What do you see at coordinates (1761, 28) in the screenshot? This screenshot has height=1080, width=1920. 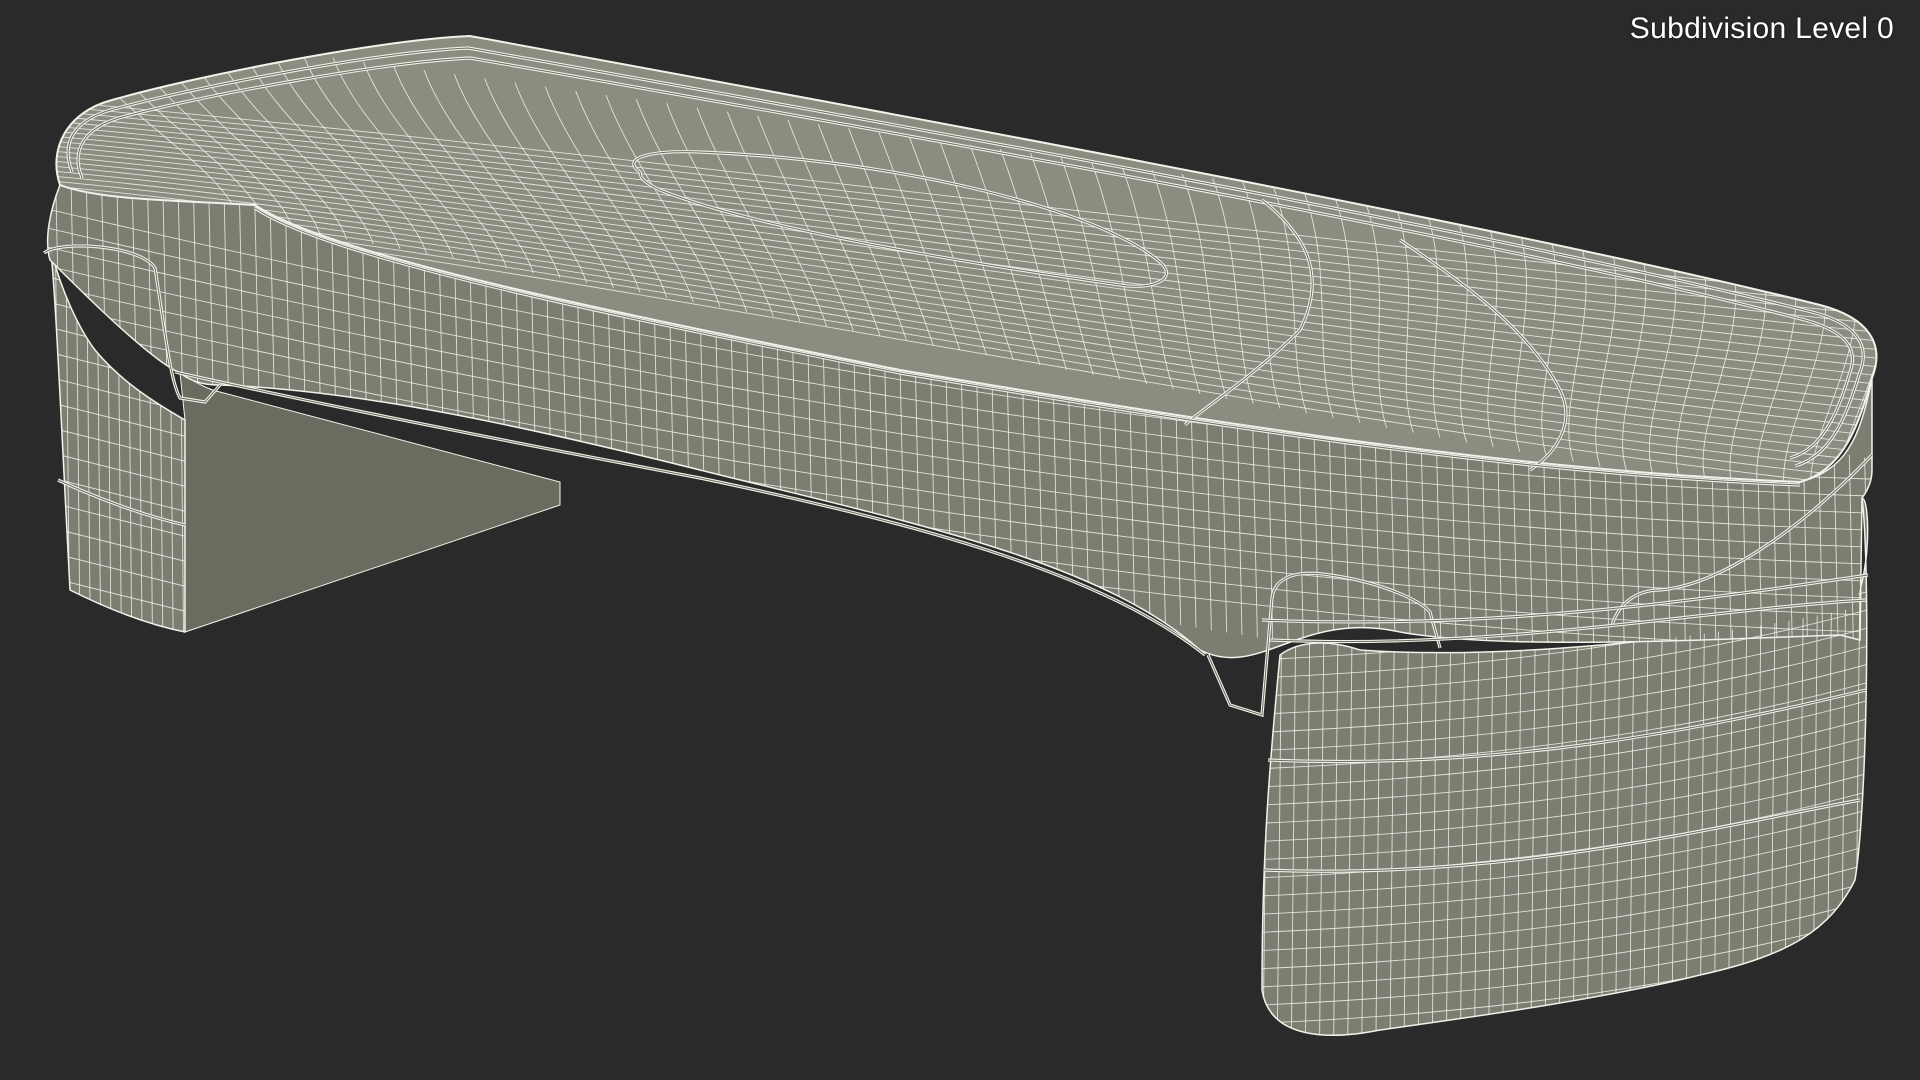 I see `subdivision-level-label: Subdivision Level 0` at bounding box center [1761, 28].